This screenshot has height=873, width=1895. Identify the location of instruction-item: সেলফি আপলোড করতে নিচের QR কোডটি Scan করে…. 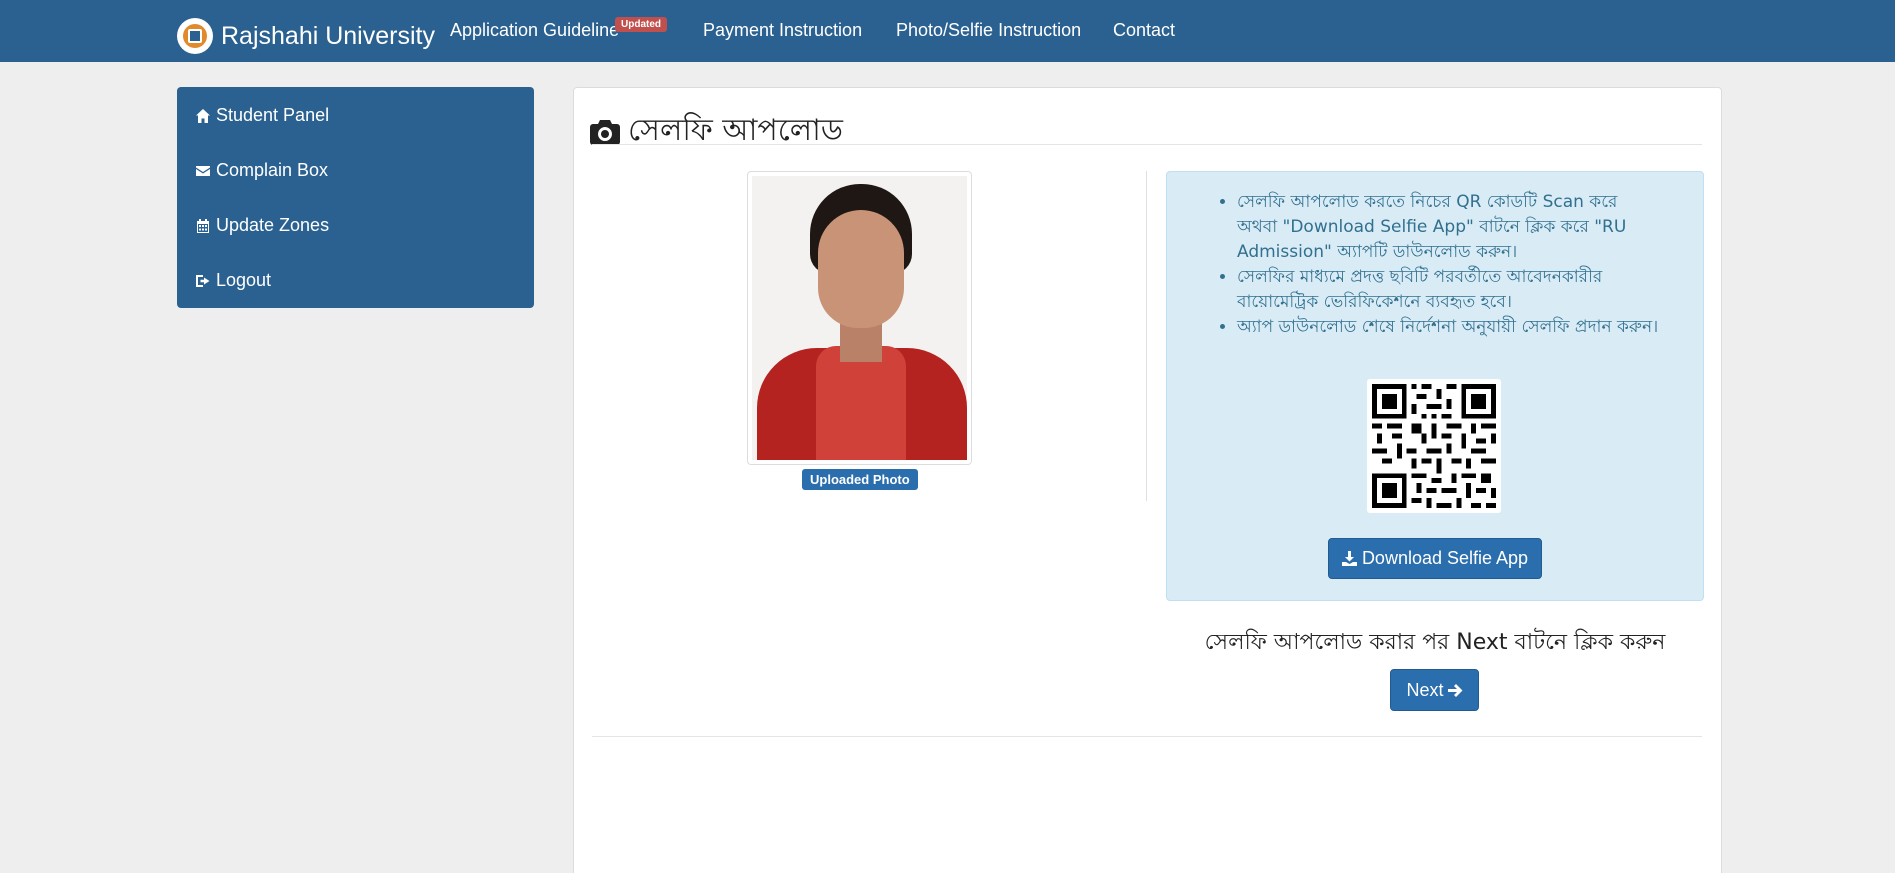
(1448, 227).